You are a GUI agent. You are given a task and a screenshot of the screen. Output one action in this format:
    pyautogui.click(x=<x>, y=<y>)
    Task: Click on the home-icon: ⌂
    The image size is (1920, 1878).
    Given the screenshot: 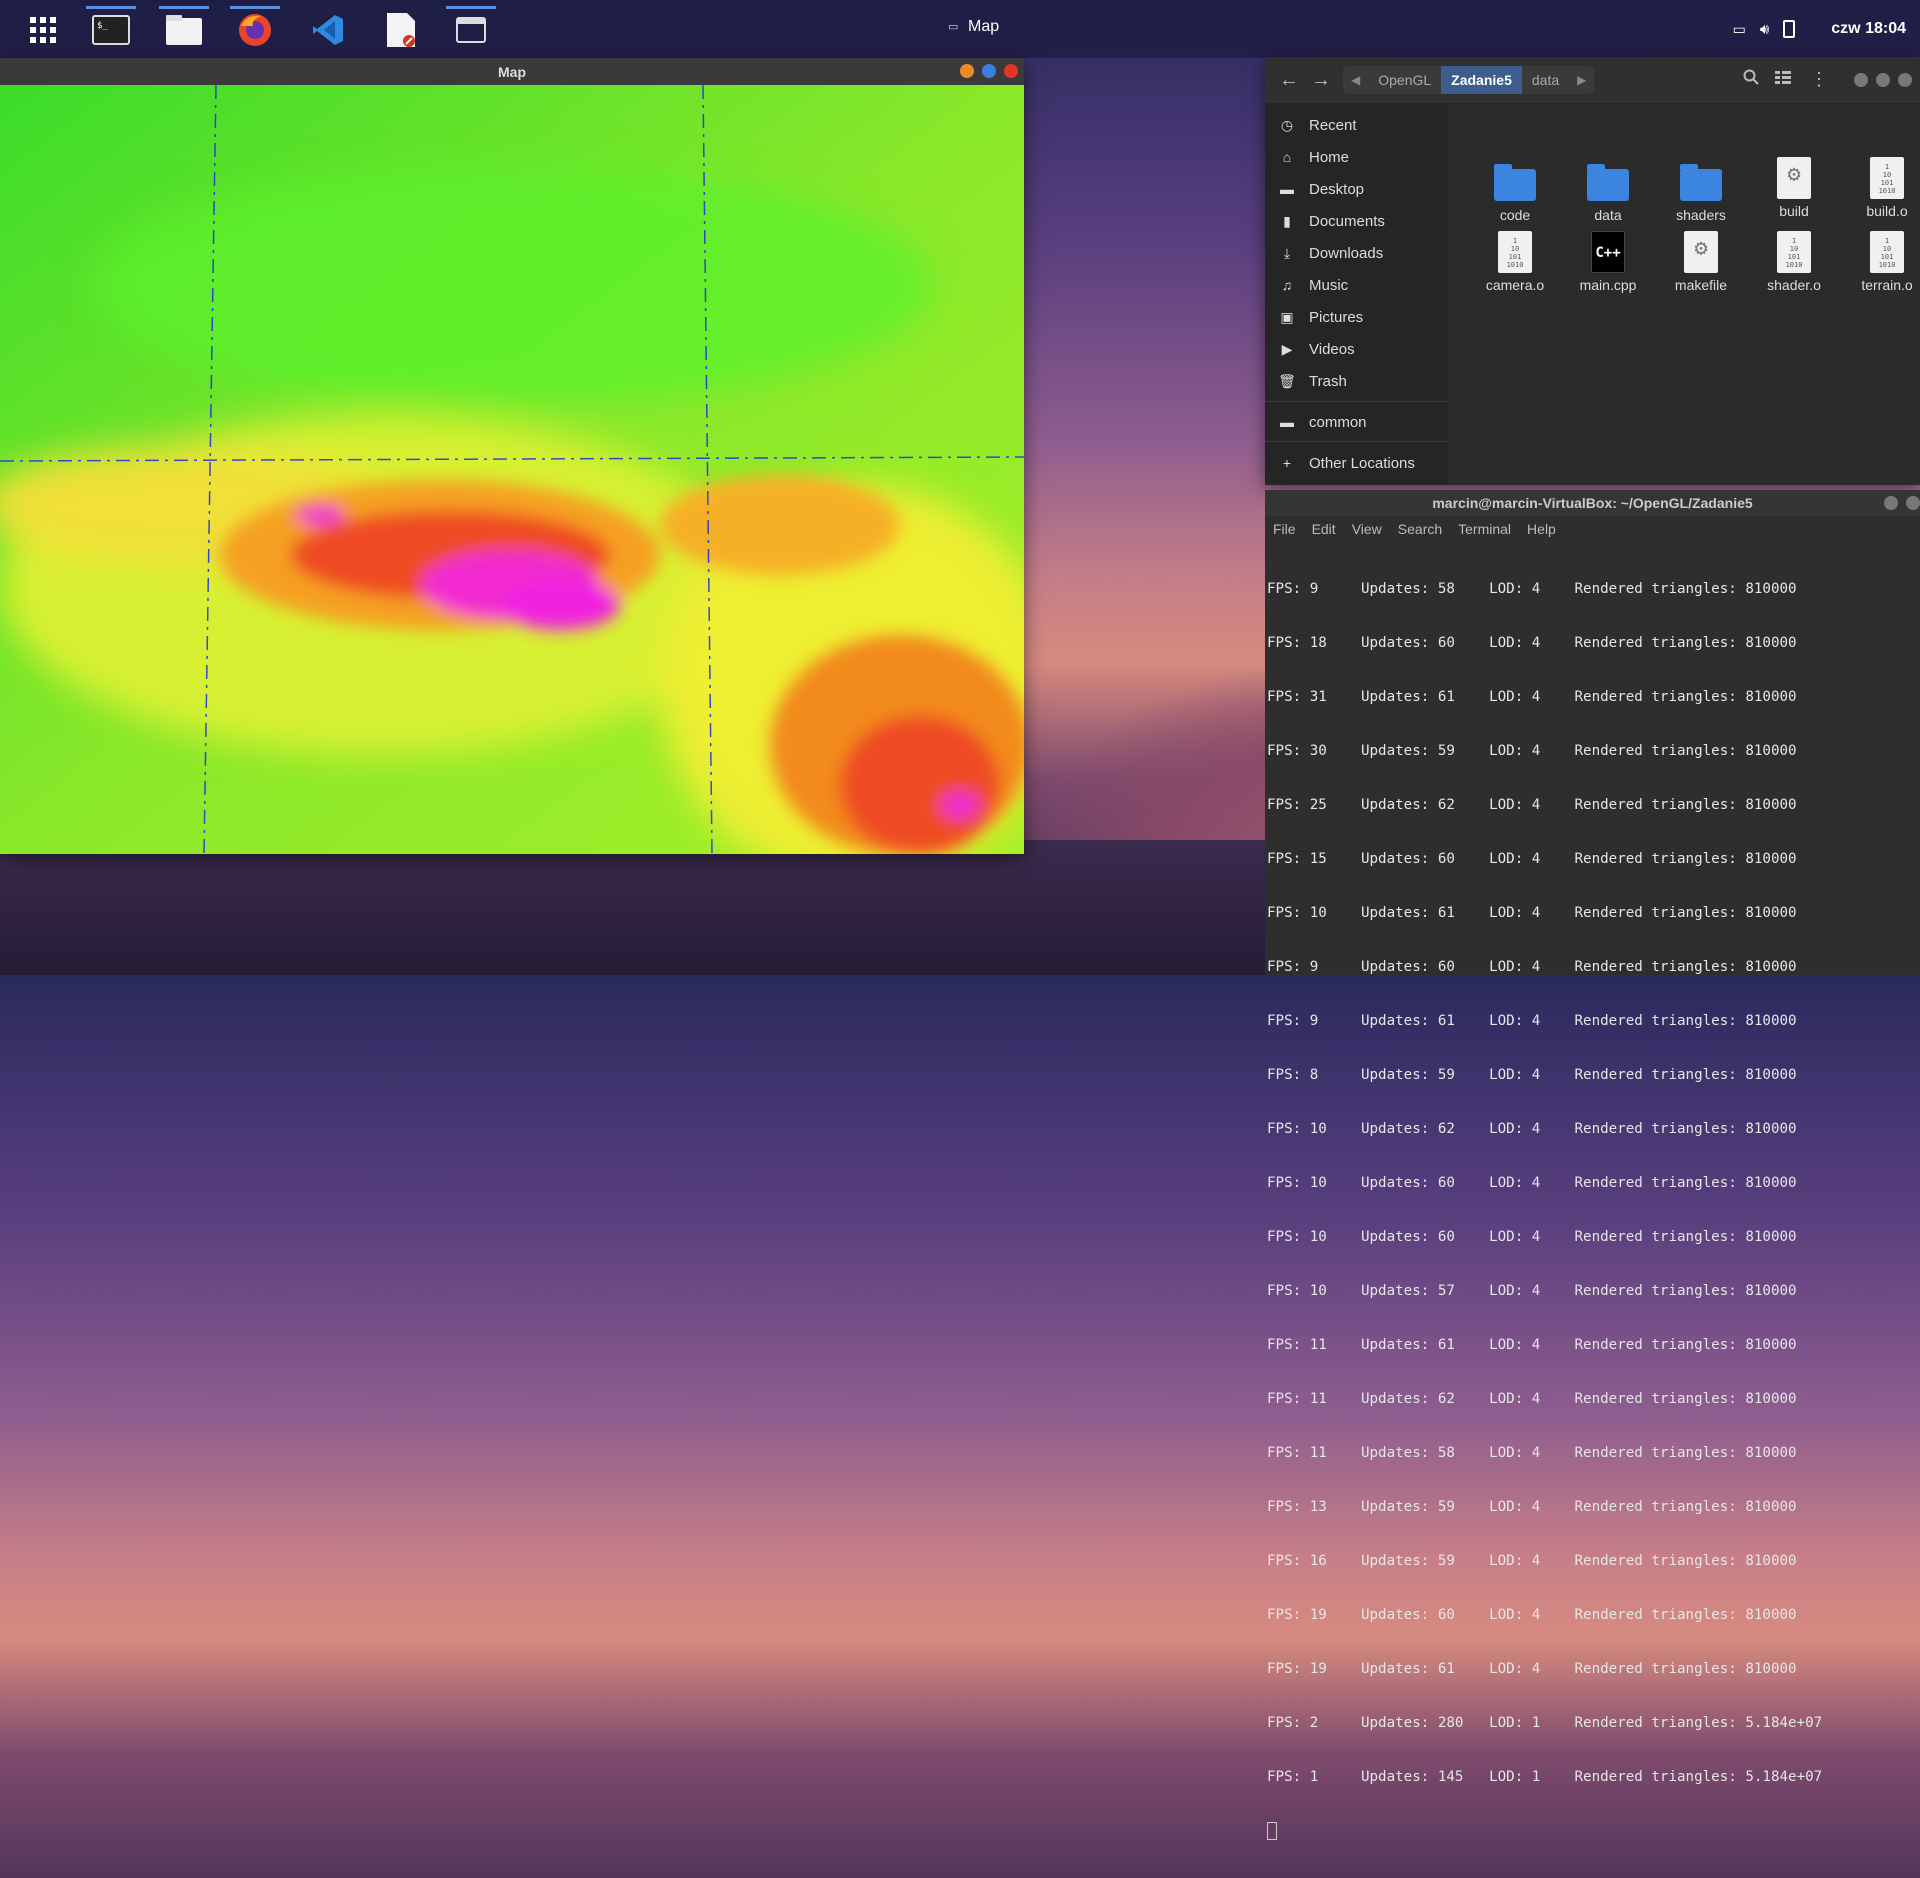 What is the action you would take?
    pyautogui.click(x=1287, y=157)
    